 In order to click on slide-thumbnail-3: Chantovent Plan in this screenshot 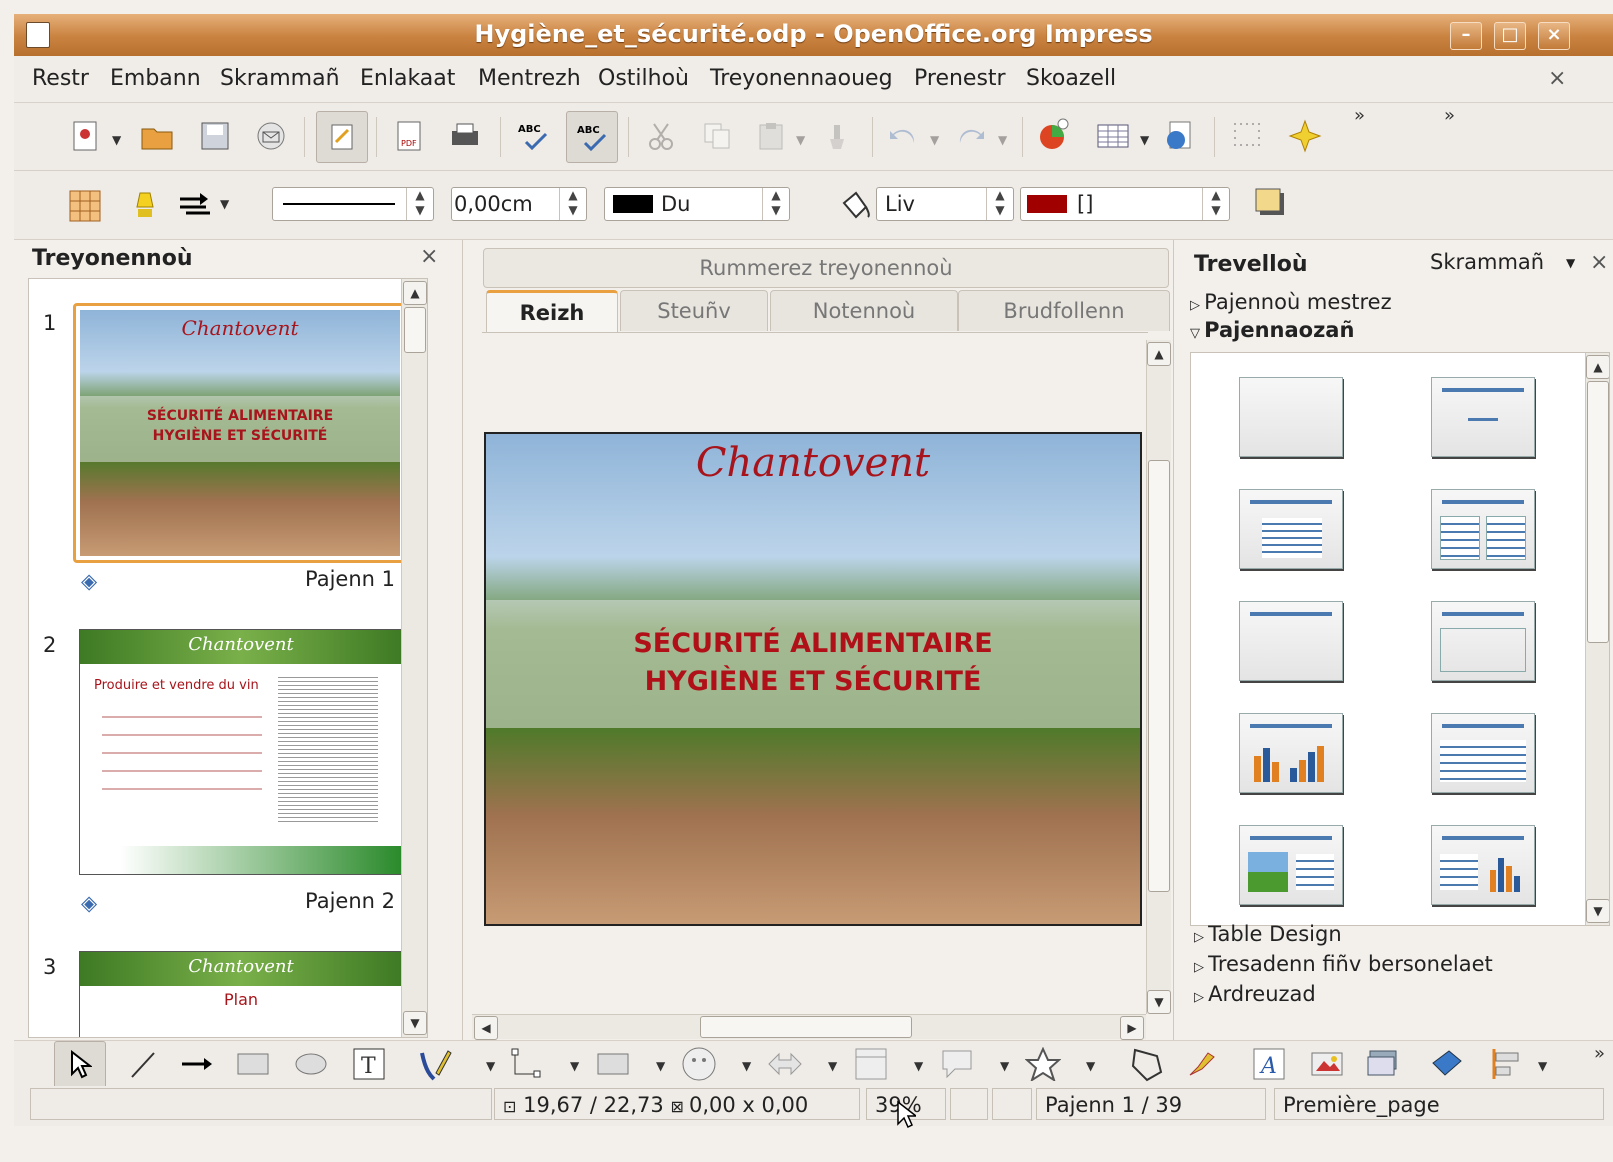, I will do `click(241, 994)`.